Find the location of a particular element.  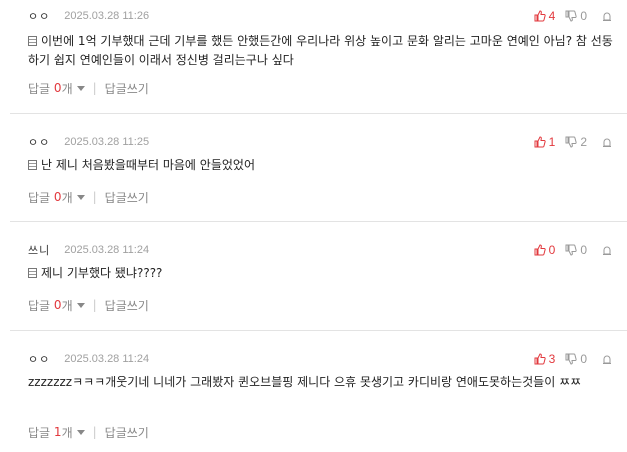

comment-author: 쓰니 is located at coordinates (39, 250).